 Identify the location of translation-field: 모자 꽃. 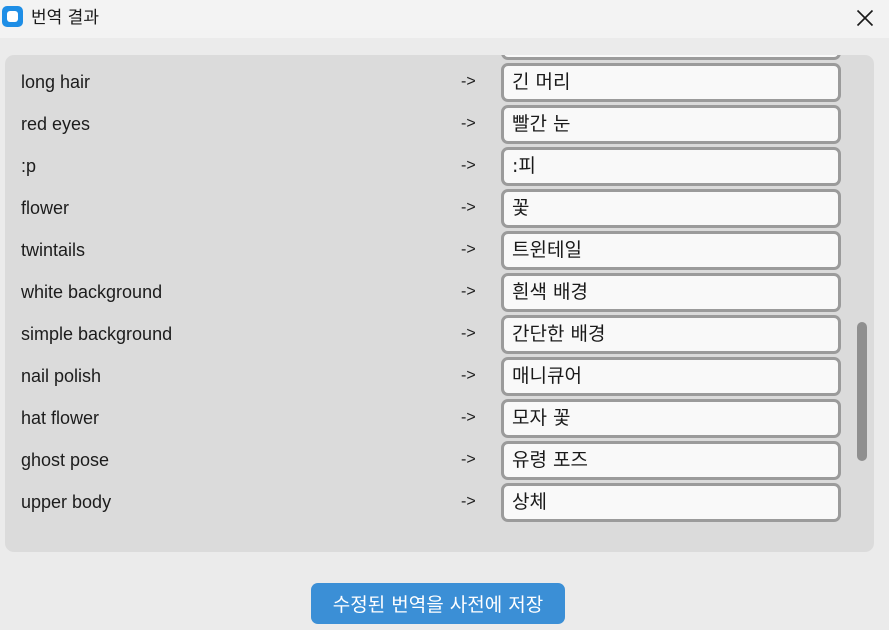
(671, 418).